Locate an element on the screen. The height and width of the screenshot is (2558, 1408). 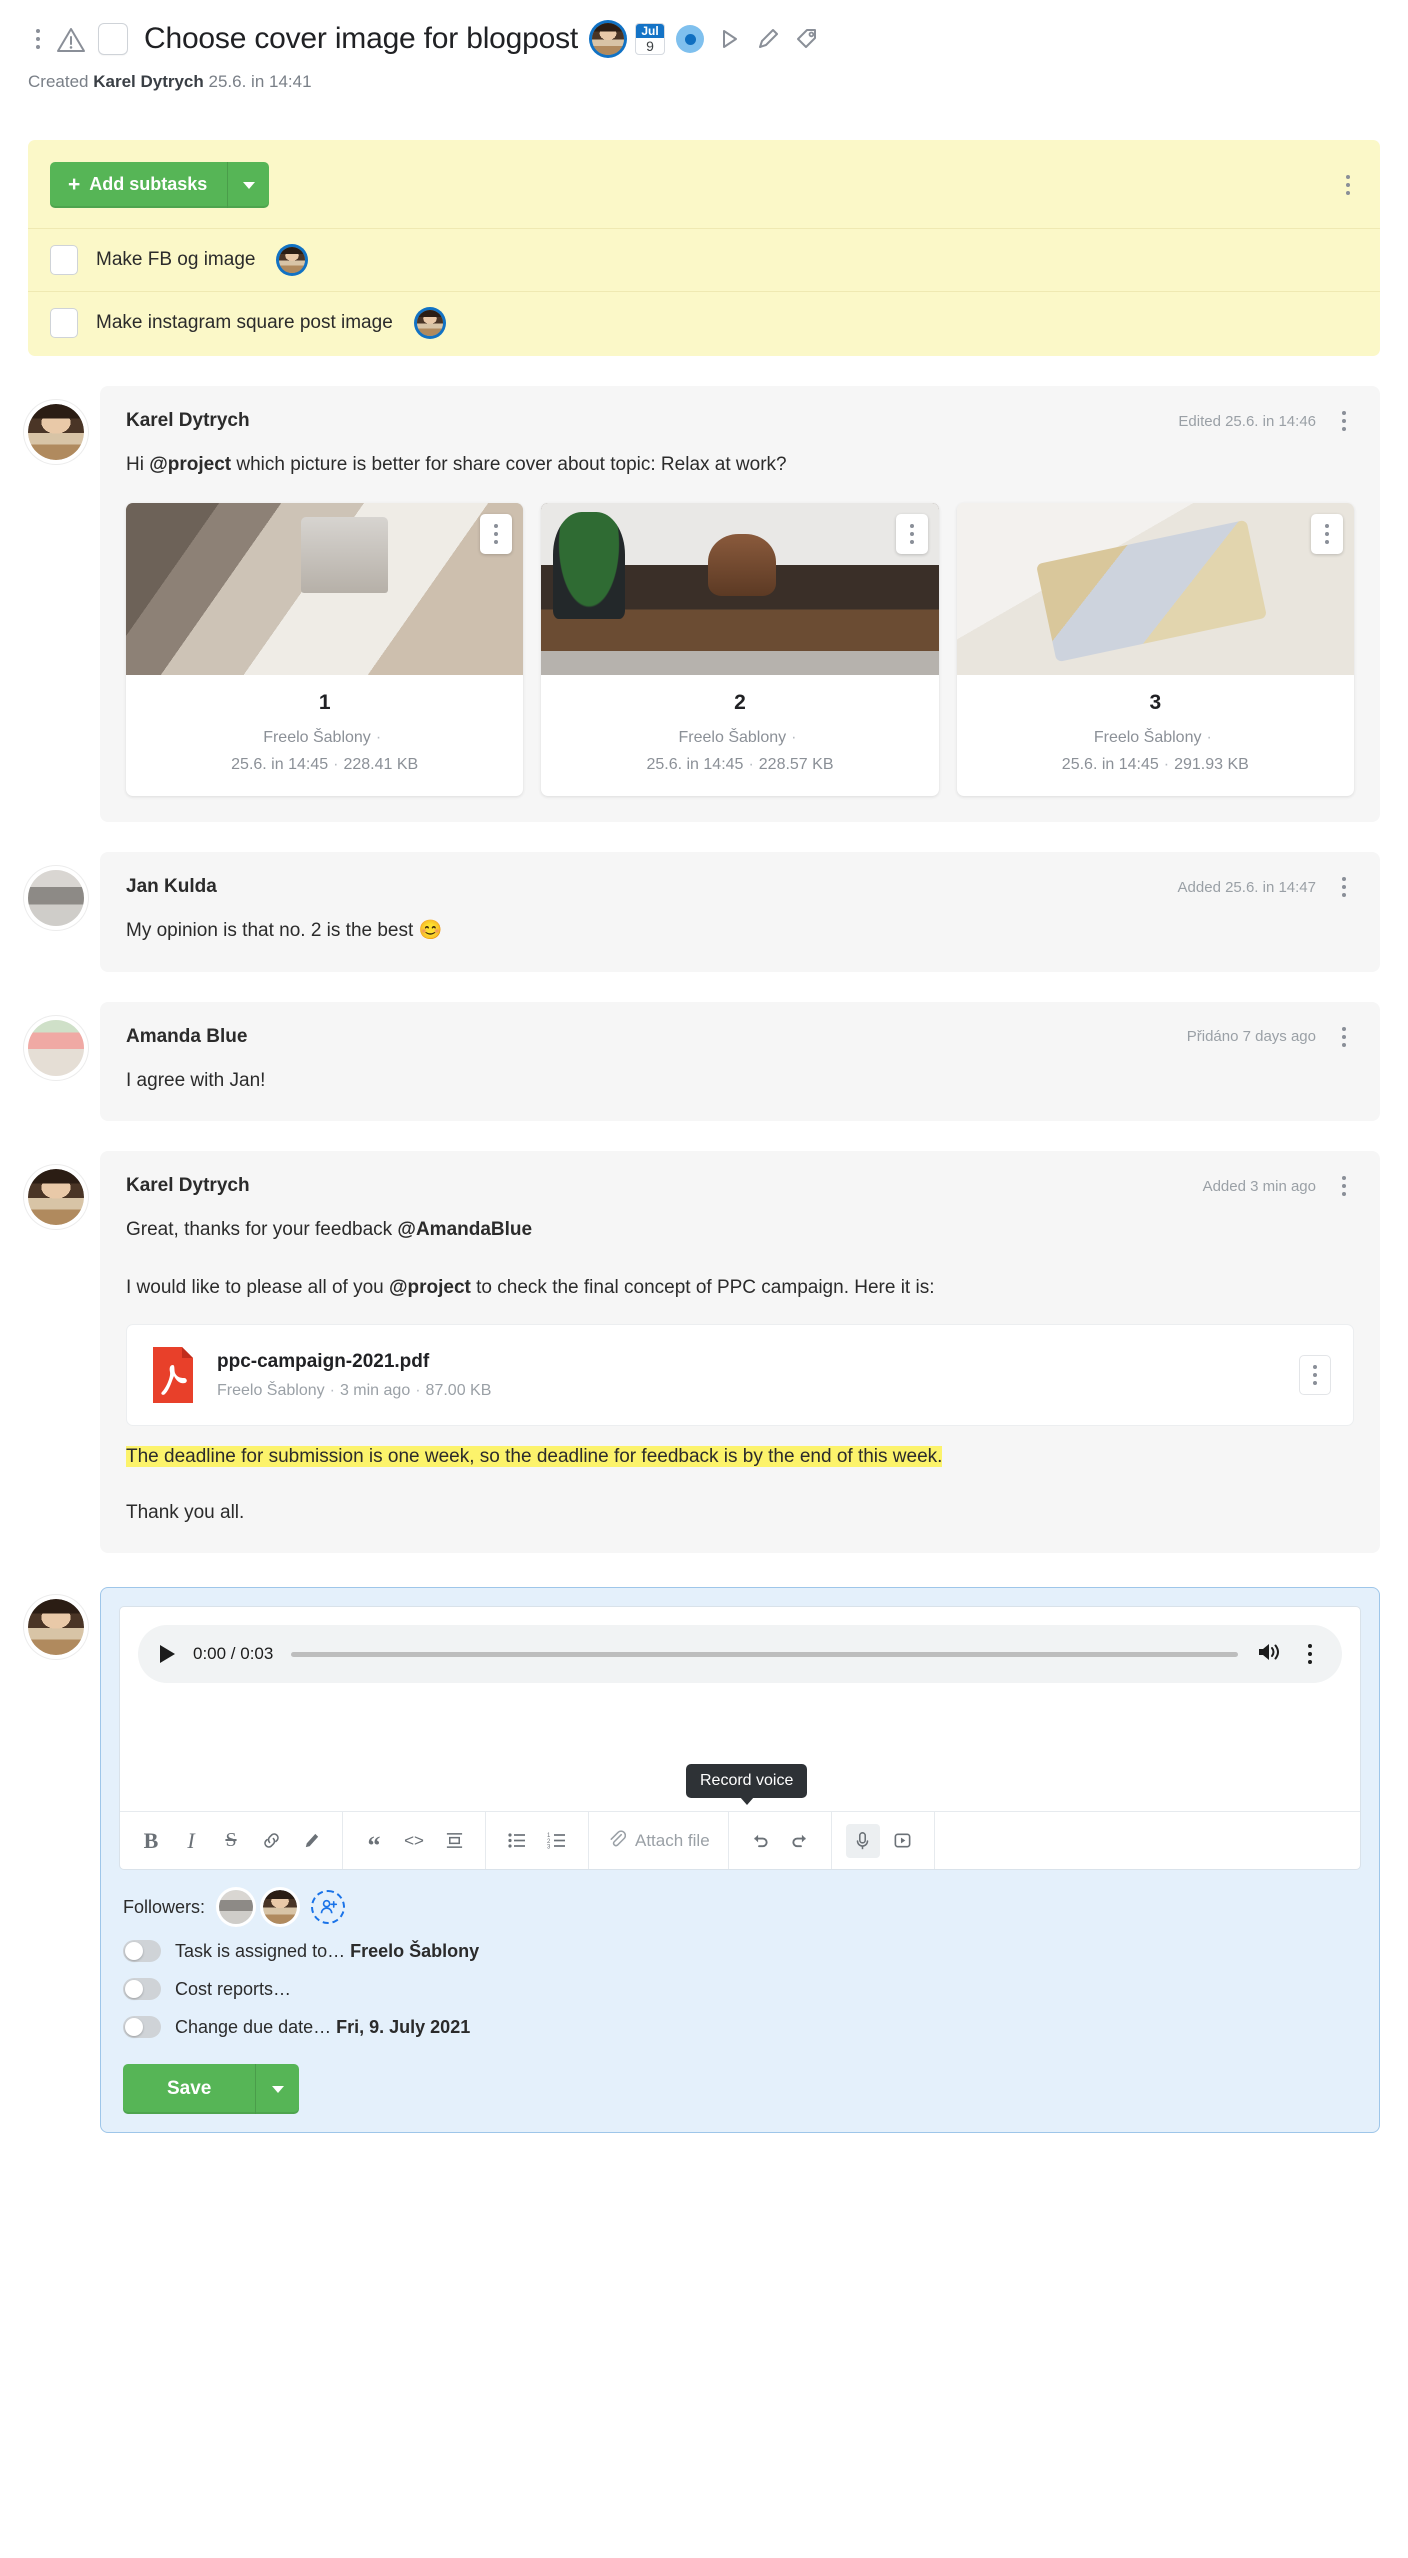
toggle-row-due-date: Change due date… Fri, 9. July 2021 is located at coordinates (740, 2027).